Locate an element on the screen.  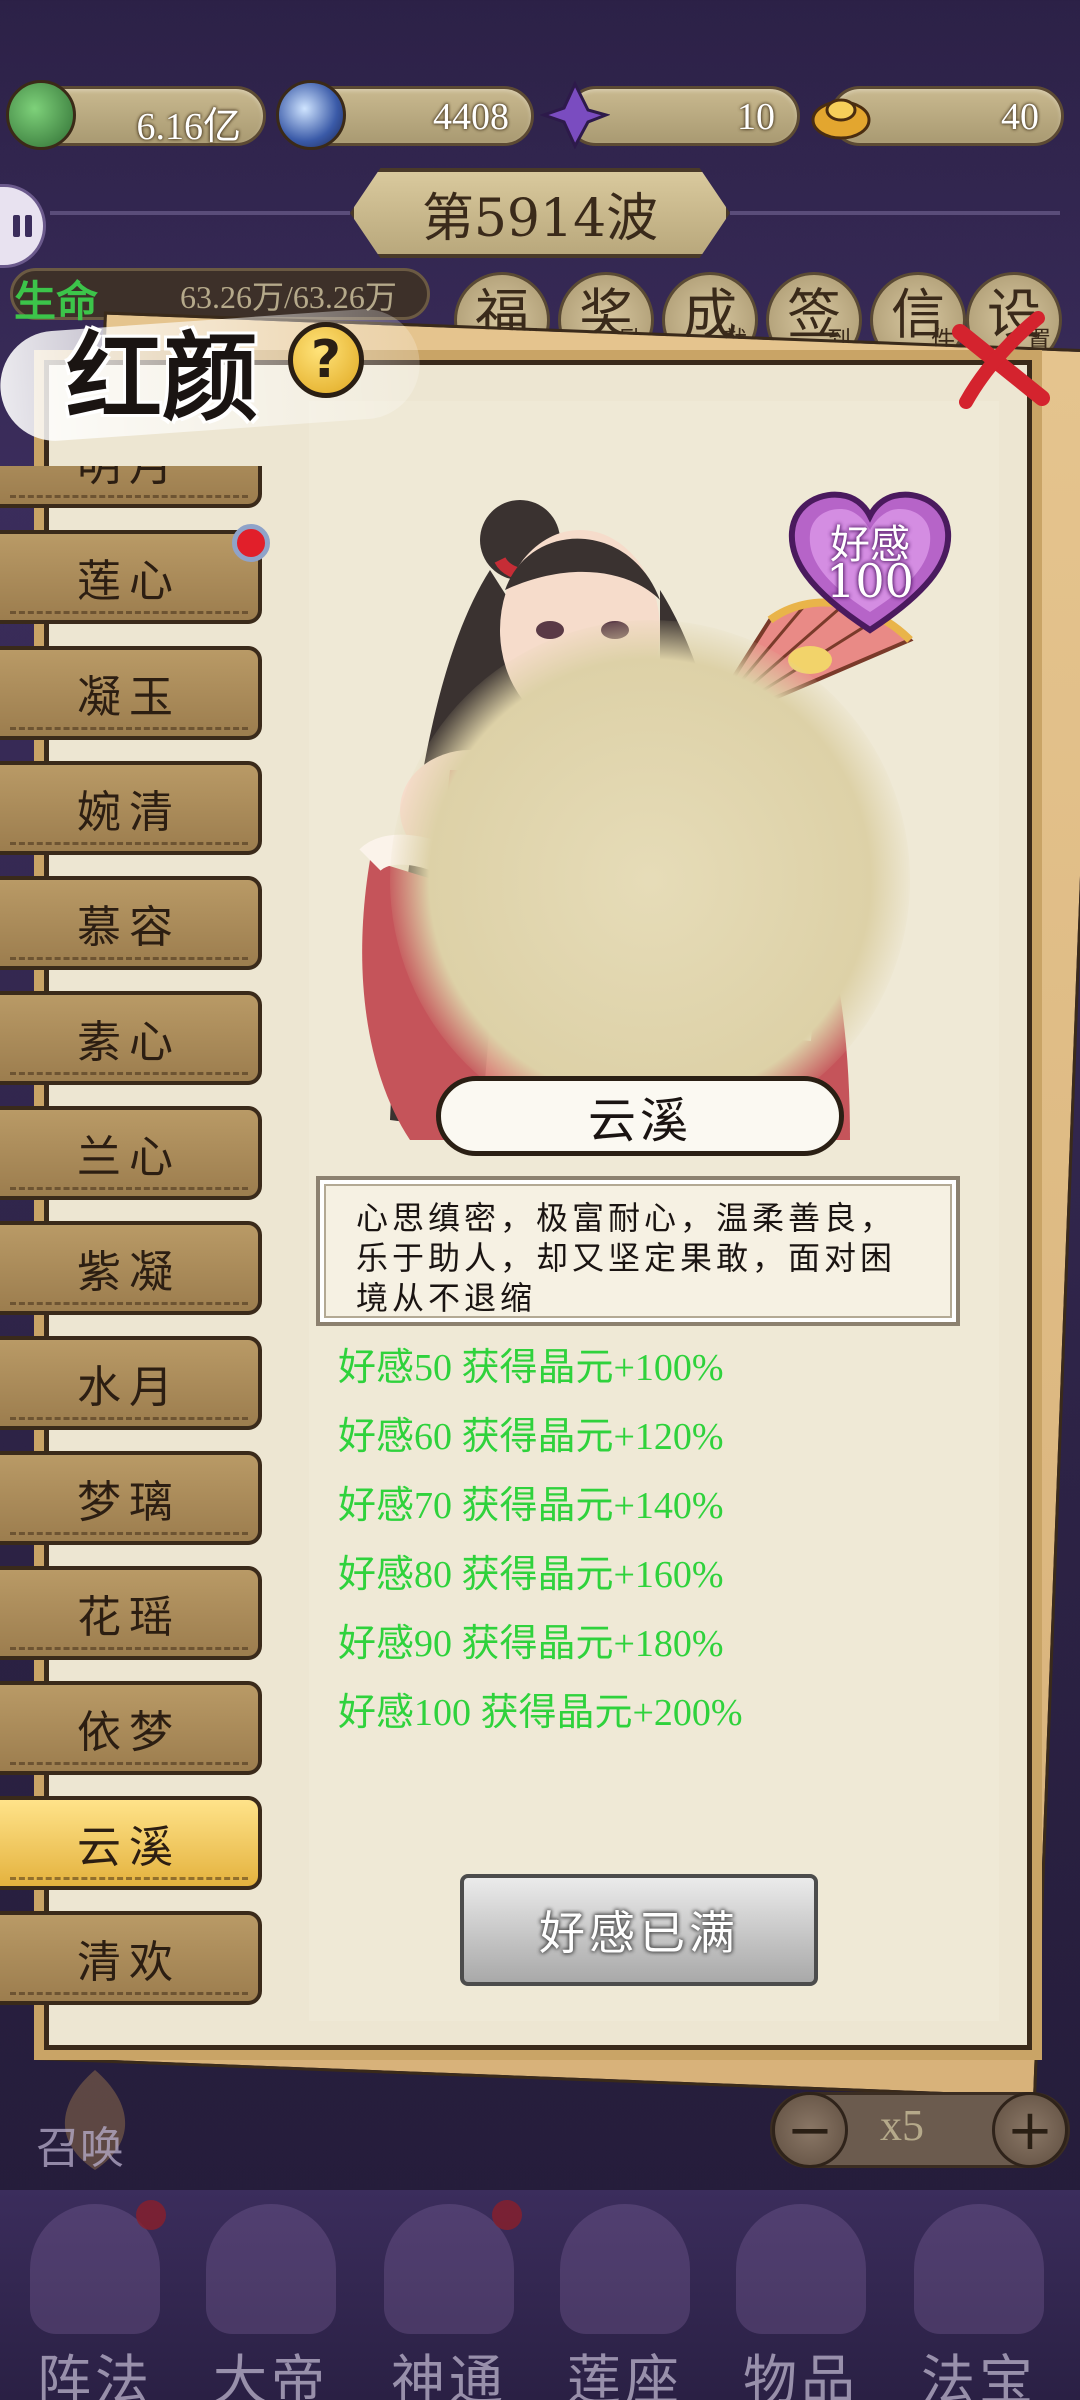
nav-treasure-label: 法宝 is located at coordinates (979, 2374).